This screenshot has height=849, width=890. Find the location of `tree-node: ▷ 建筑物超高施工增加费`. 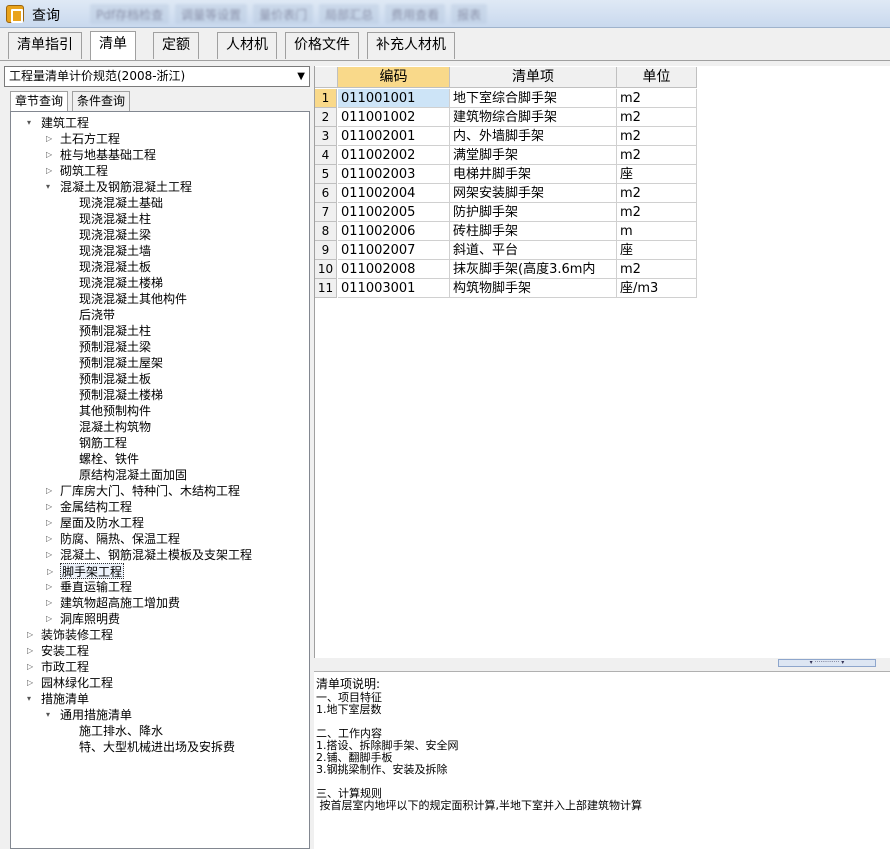

tree-node: ▷ 建筑物超高施工增加费 is located at coordinates (113, 603).